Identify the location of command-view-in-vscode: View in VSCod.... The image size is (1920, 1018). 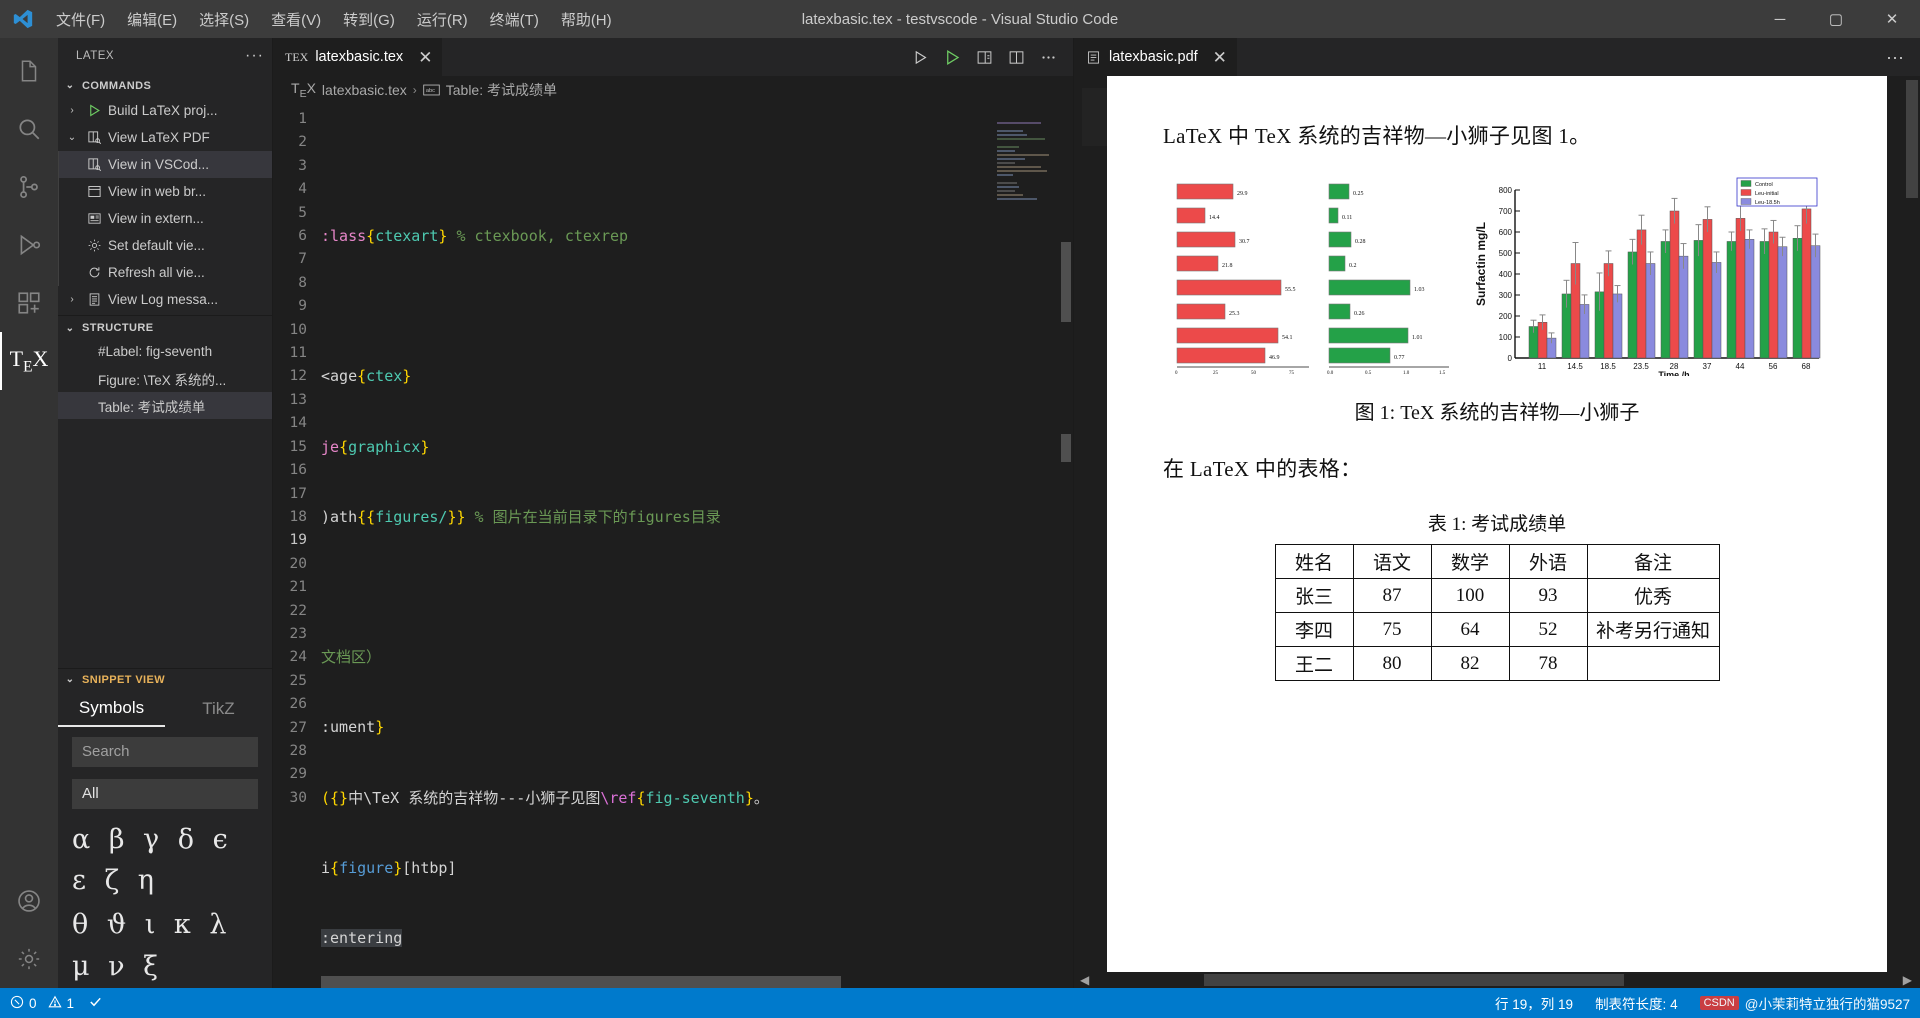
(165, 164).